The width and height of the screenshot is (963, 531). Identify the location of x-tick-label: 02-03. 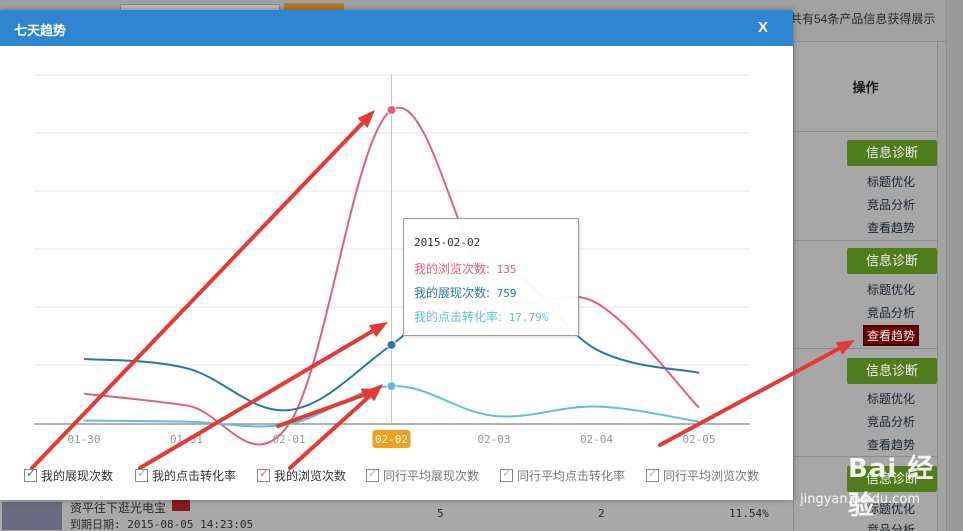
(493, 439).